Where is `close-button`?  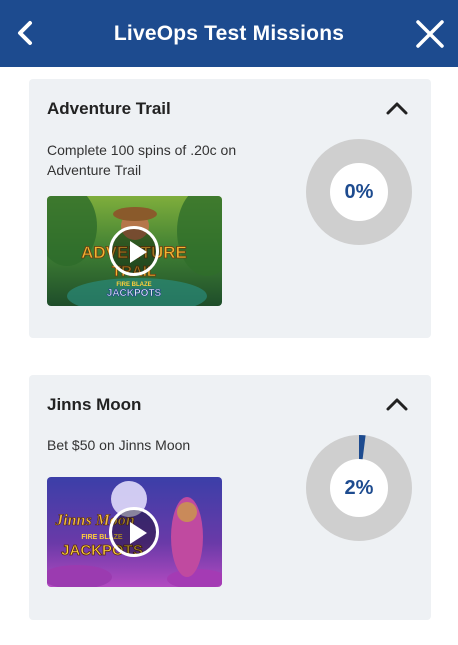 close-button is located at coordinates (430, 34).